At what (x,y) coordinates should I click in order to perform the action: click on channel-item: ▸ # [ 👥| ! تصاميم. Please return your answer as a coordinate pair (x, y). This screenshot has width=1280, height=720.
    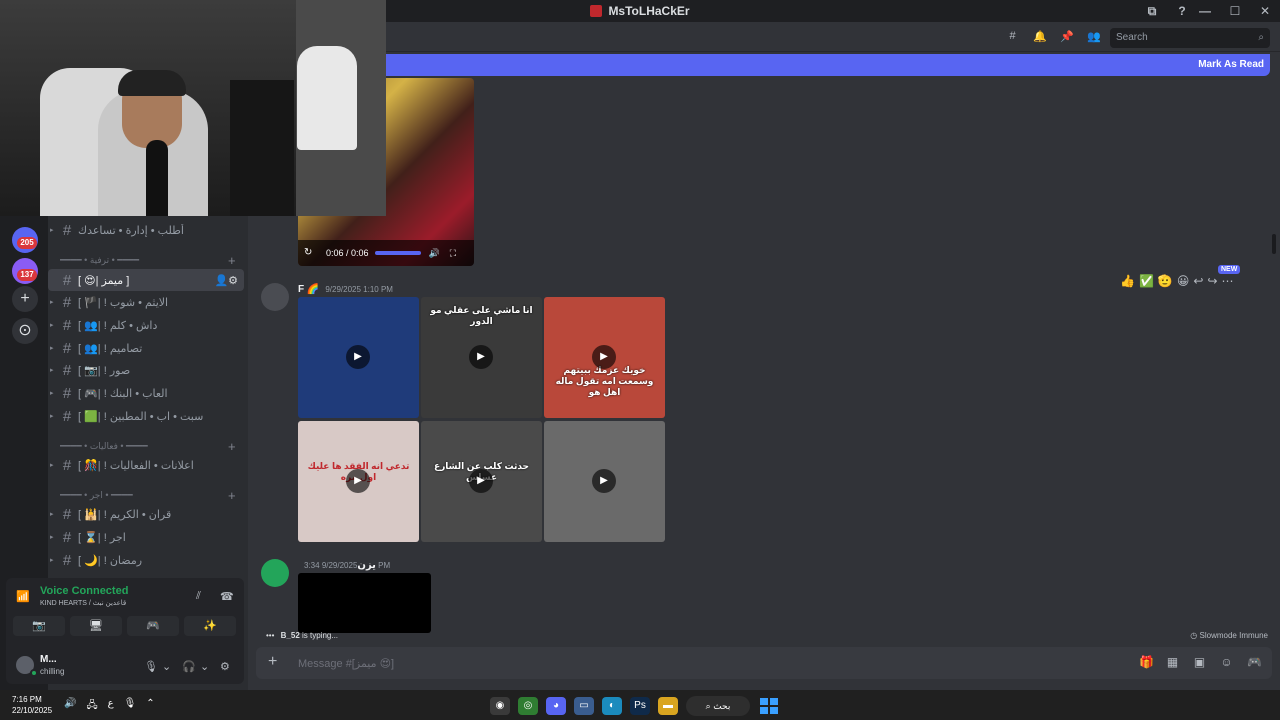
    Looking at the image, I should click on (146, 348).